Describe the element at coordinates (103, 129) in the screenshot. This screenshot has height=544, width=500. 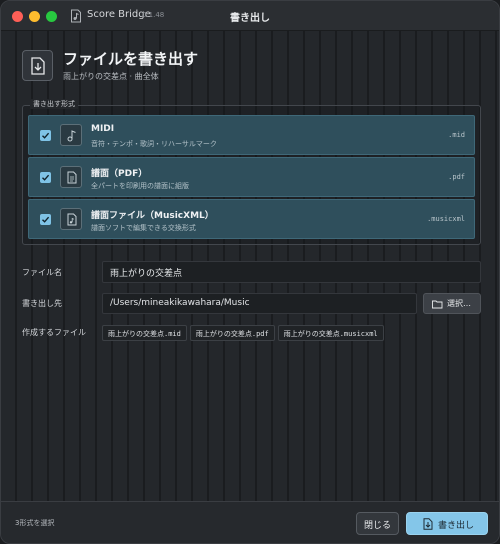
I see `format-name: MIDI` at that location.